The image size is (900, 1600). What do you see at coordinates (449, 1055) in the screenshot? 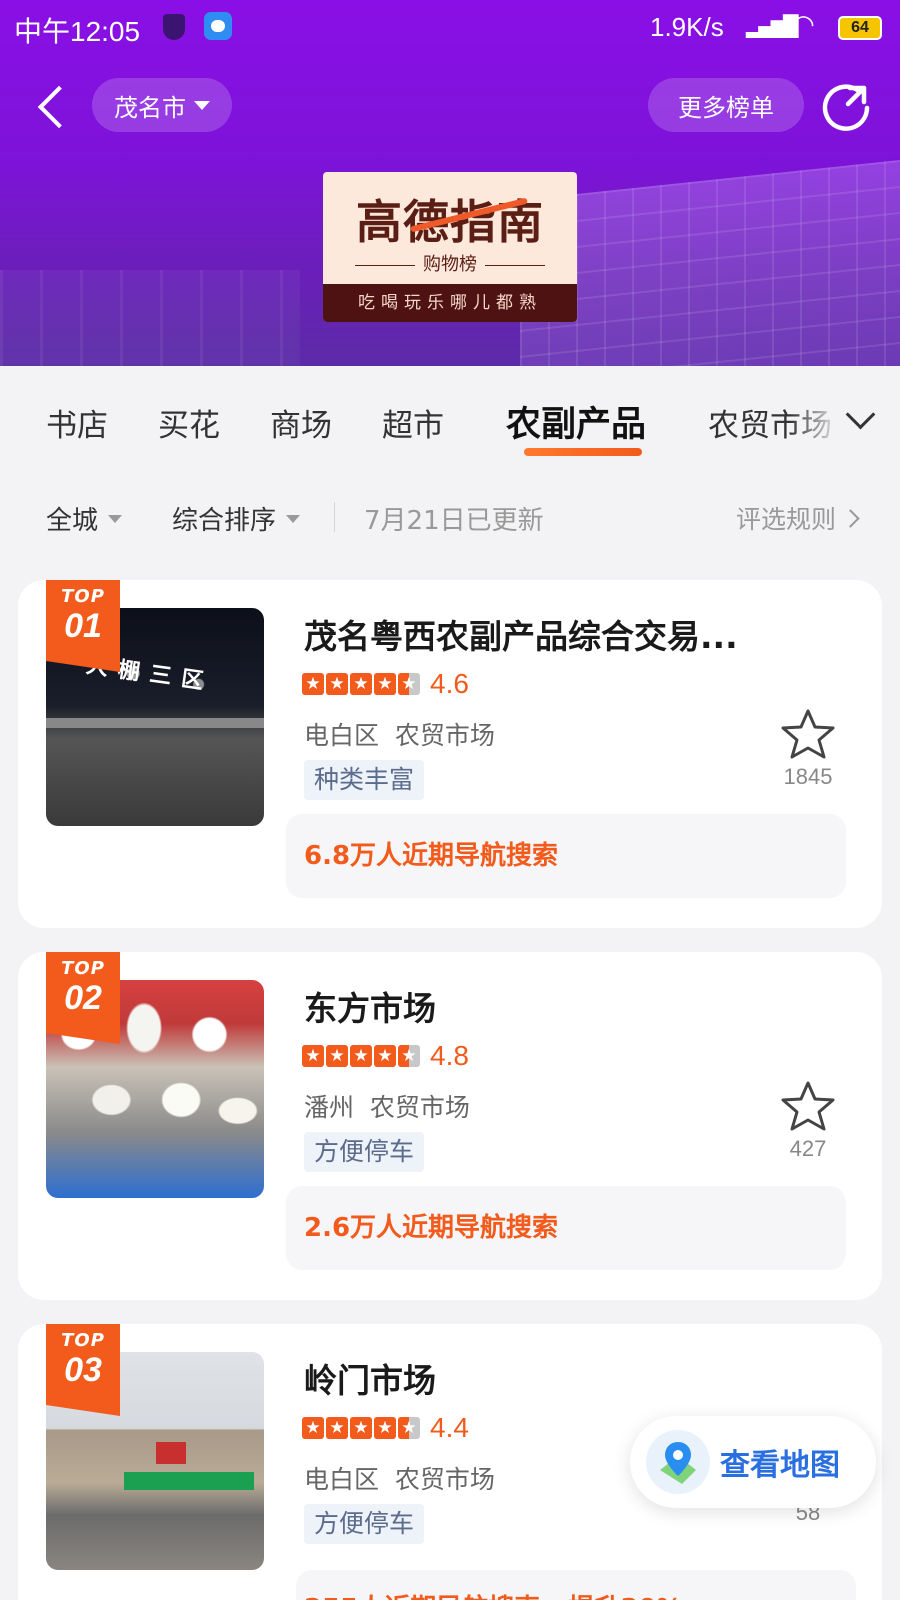
I see `rating-score: 4.8` at bounding box center [449, 1055].